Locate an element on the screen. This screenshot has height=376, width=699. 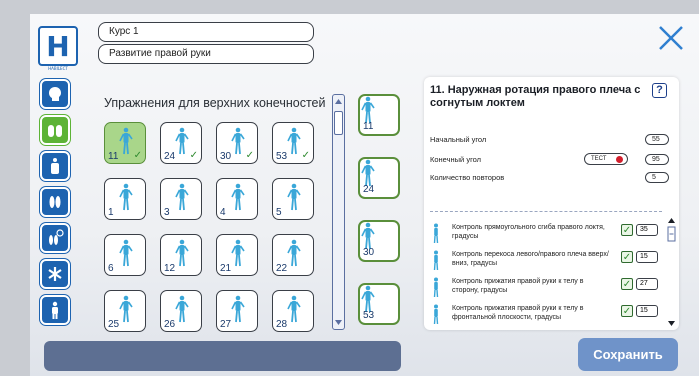
exercise-tile: 21 is located at coordinates (237, 255).